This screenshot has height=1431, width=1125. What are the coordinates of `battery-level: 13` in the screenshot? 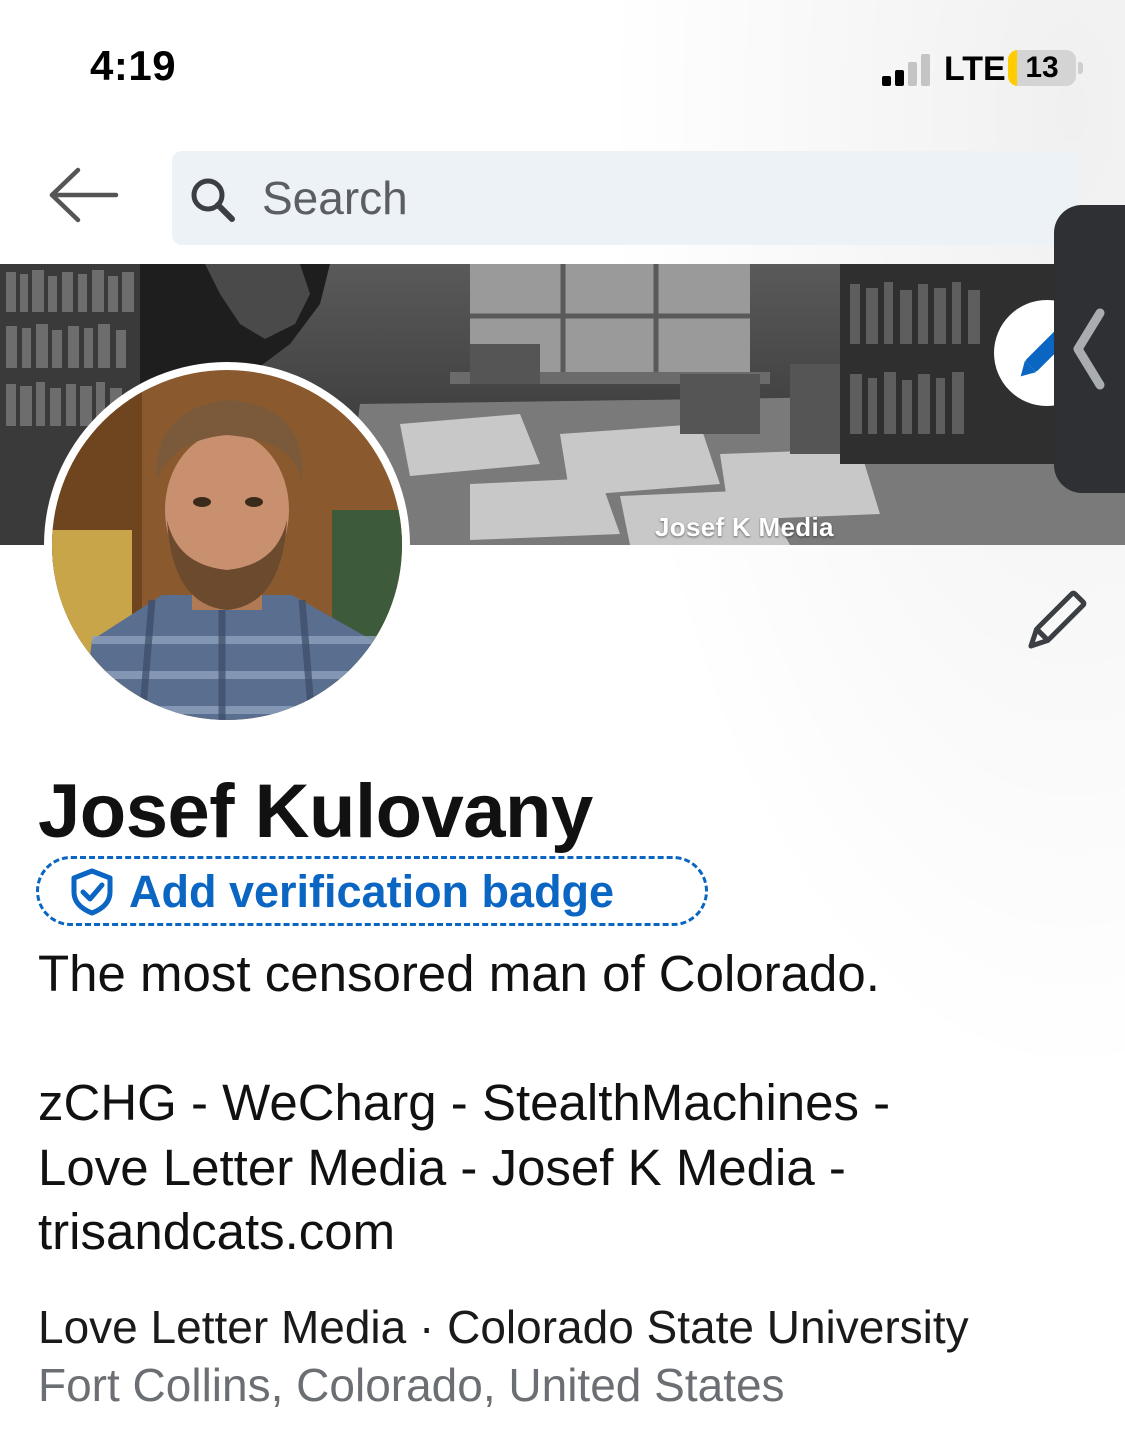 It's located at (1042, 67).